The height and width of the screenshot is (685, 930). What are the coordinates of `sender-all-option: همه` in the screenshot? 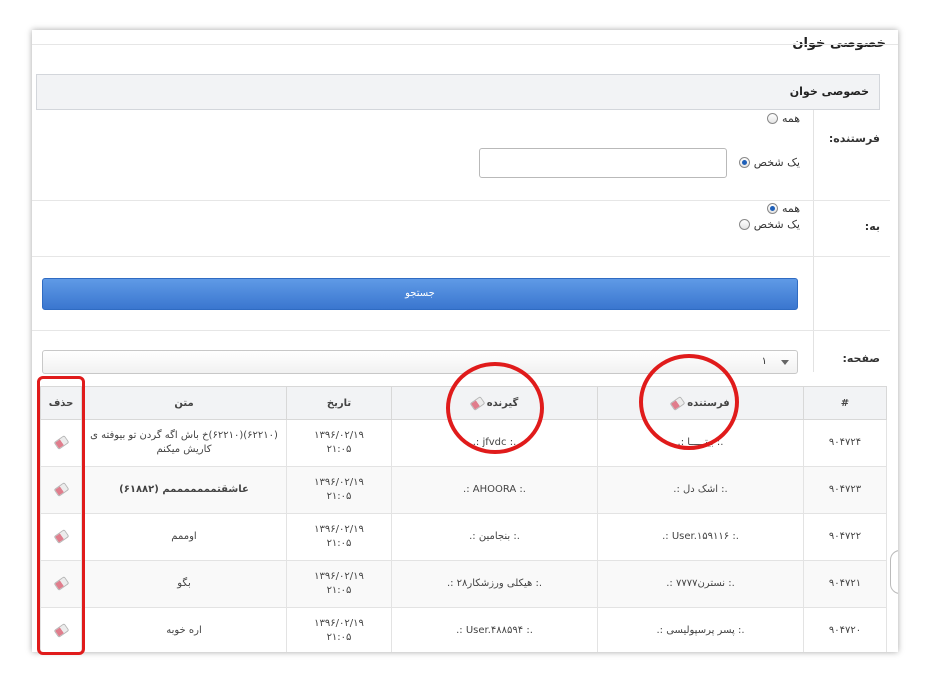 It's located at (783, 118).